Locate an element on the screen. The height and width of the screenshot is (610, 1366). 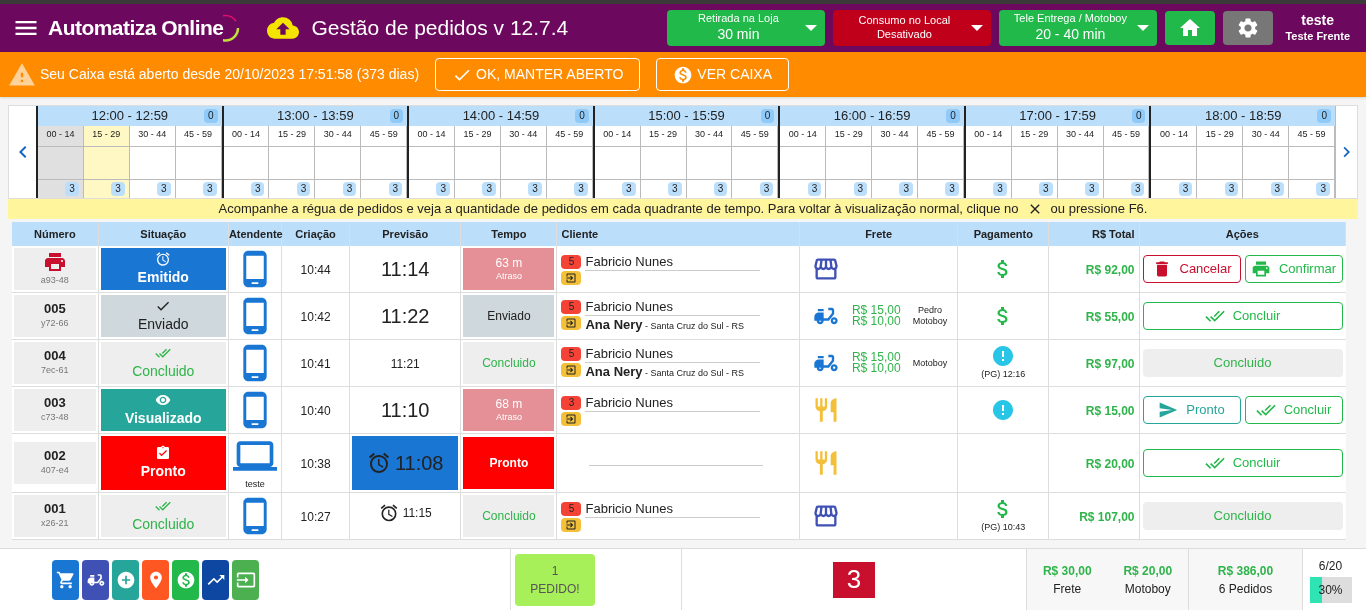
pending-orders-box: 1 PEDIDO! is located at coordinates (555, 579).